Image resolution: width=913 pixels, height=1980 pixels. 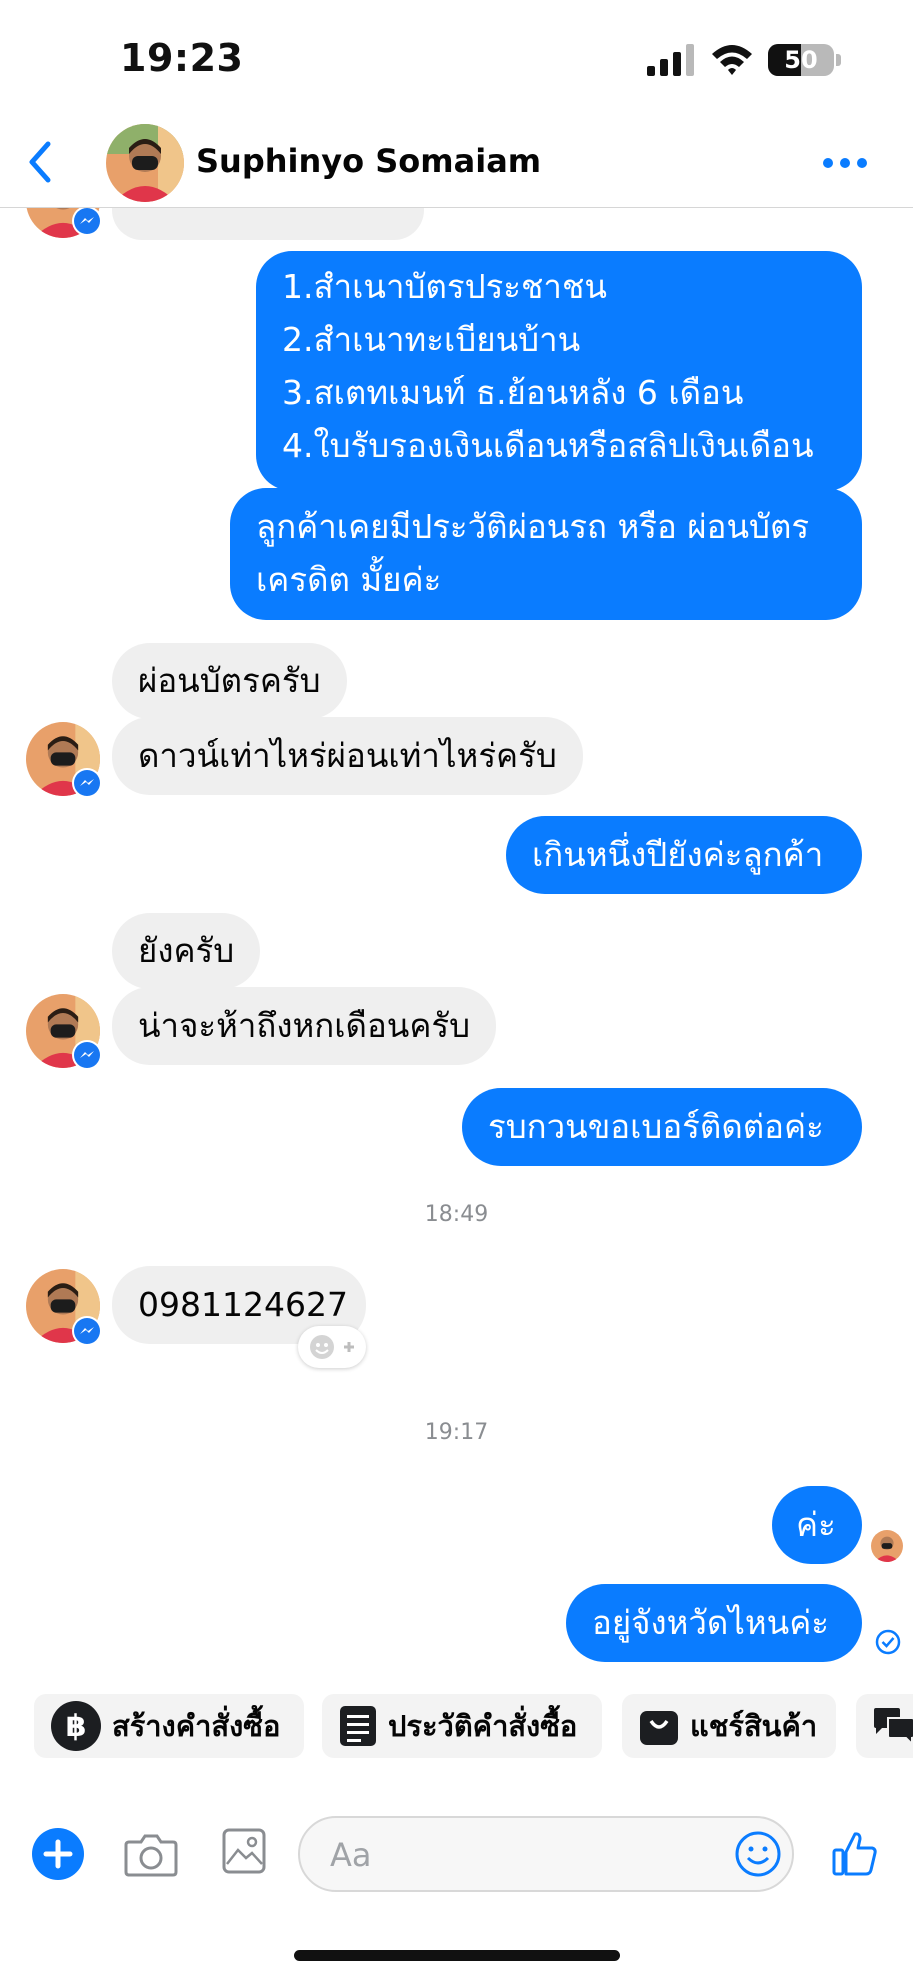 I want to click on incoming-message: ผ่อนบัตรครับ, so click(x=229, y=681).